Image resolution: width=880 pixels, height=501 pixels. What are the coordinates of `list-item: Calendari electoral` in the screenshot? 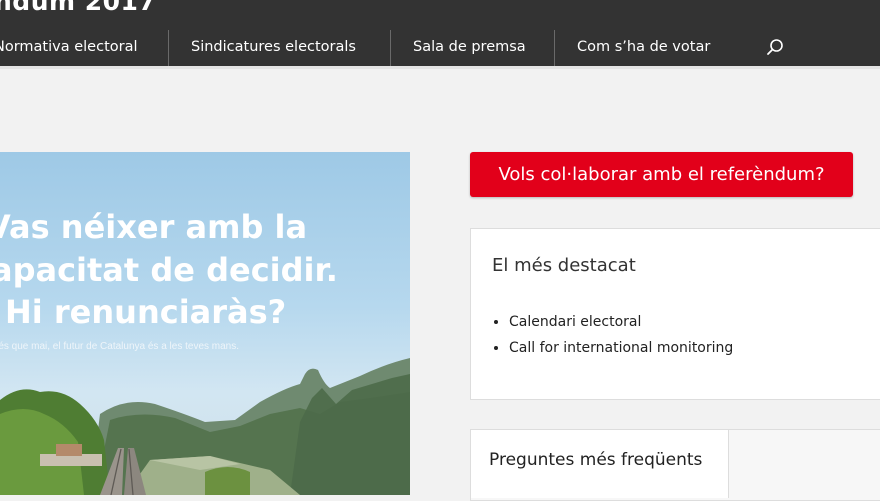 It's located at (621, 322).